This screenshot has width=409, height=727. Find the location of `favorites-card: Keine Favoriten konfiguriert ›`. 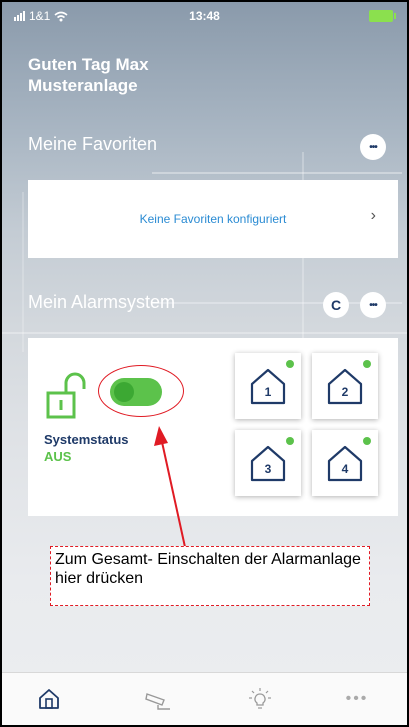

favorites-card: Keine Favoriten konfiguriert › is located at coordinates (213, 219).